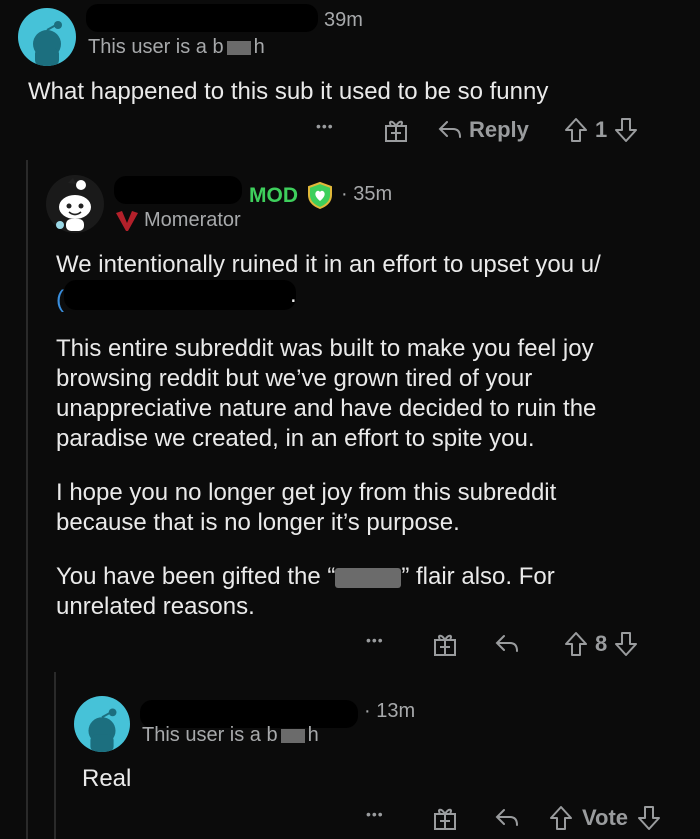 The width and height of the screenshot is (700, 839). Describe the element at coordinates (320, 195) in the screenshot. I see `mod-shield-icon` at that location.